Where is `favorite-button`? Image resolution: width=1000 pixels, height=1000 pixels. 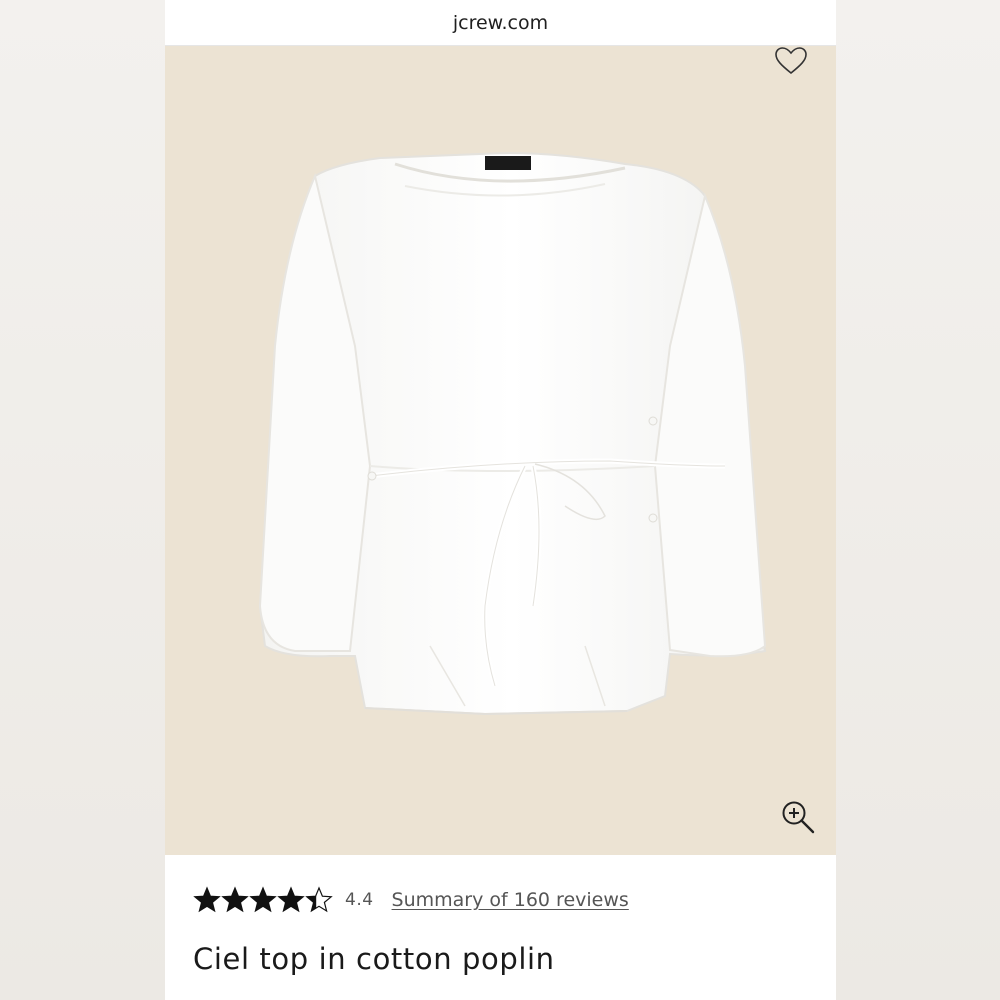
favorite-button is located at coordinates (791, 61).